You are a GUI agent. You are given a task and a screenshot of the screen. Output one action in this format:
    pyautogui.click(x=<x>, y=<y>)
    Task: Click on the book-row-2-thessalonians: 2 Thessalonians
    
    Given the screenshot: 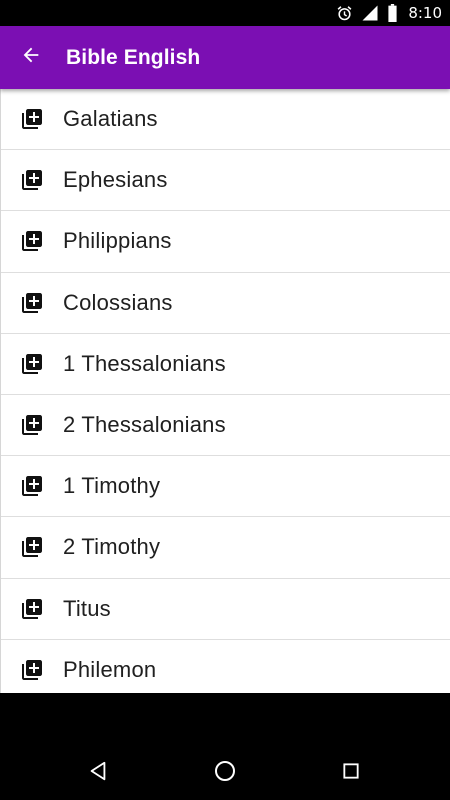 What is the action you would take?
    pyautogui.click(x=225, y=426)
    